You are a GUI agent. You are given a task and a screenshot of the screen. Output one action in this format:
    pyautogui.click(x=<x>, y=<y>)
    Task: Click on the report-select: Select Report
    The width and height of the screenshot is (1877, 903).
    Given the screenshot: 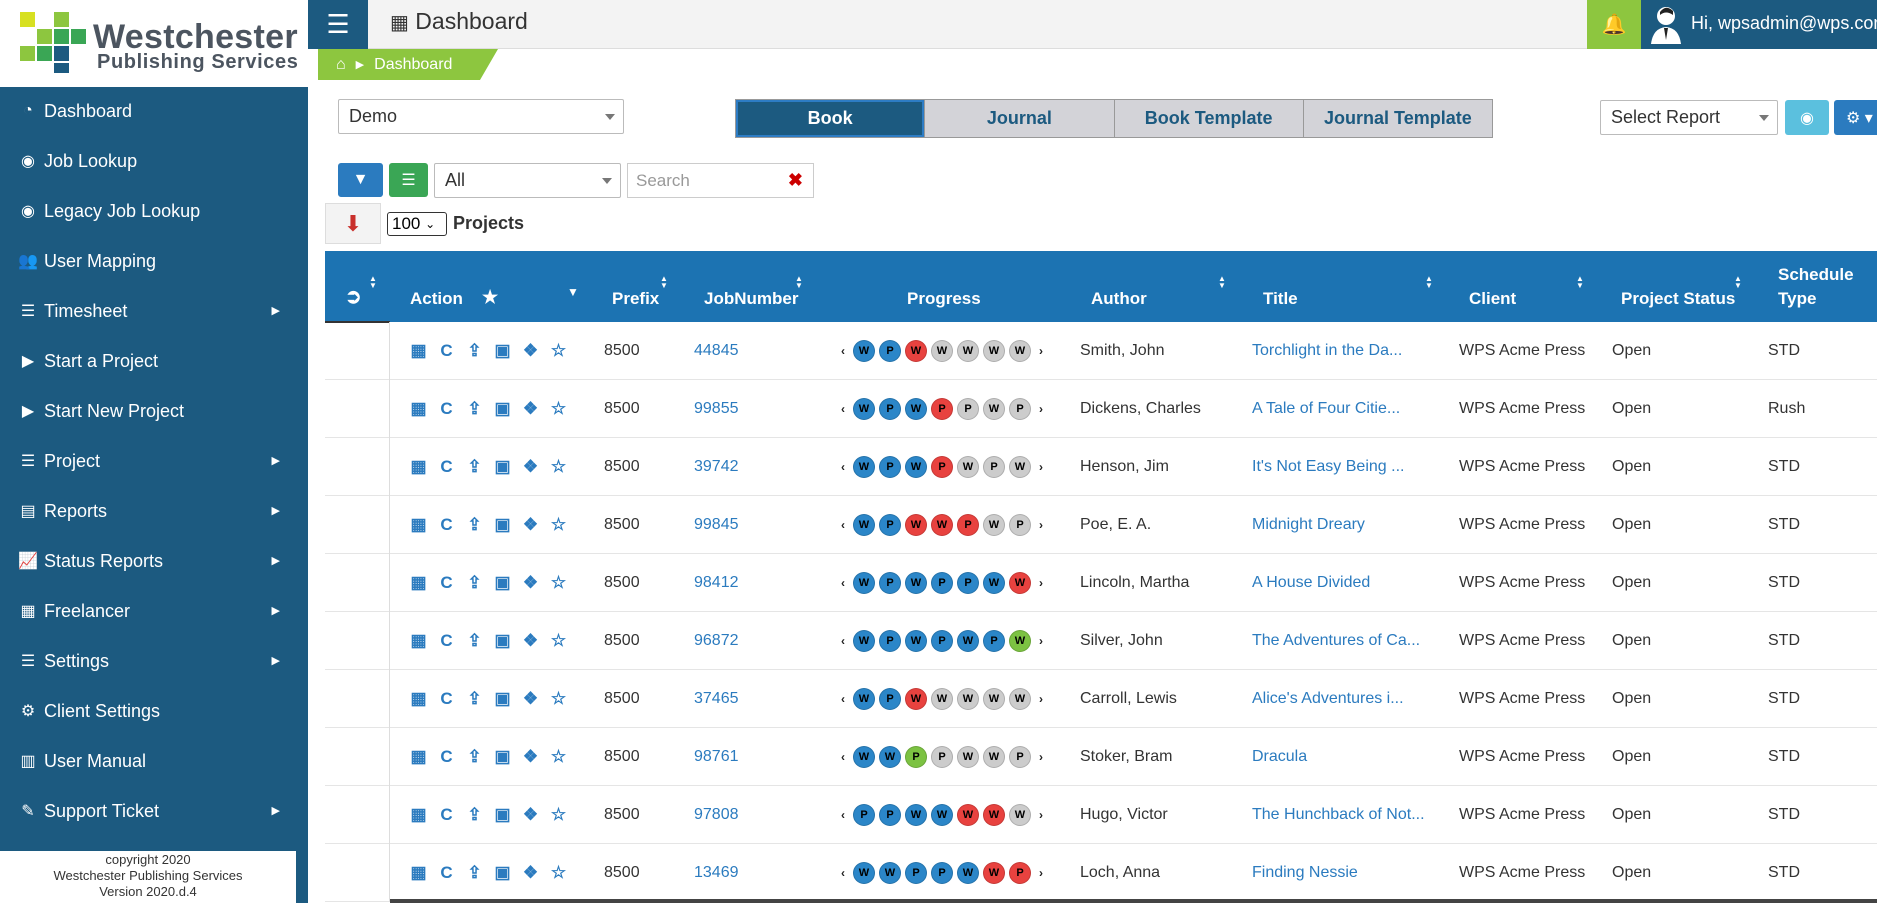 What is the action you would take?
    pyautogui.click(x=1689, y=117)
    